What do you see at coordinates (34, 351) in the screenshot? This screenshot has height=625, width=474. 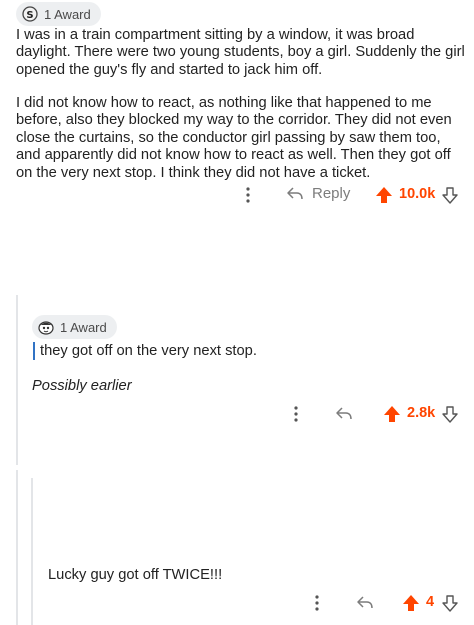 I see `quote-bar` at bounding box center [34, 351].